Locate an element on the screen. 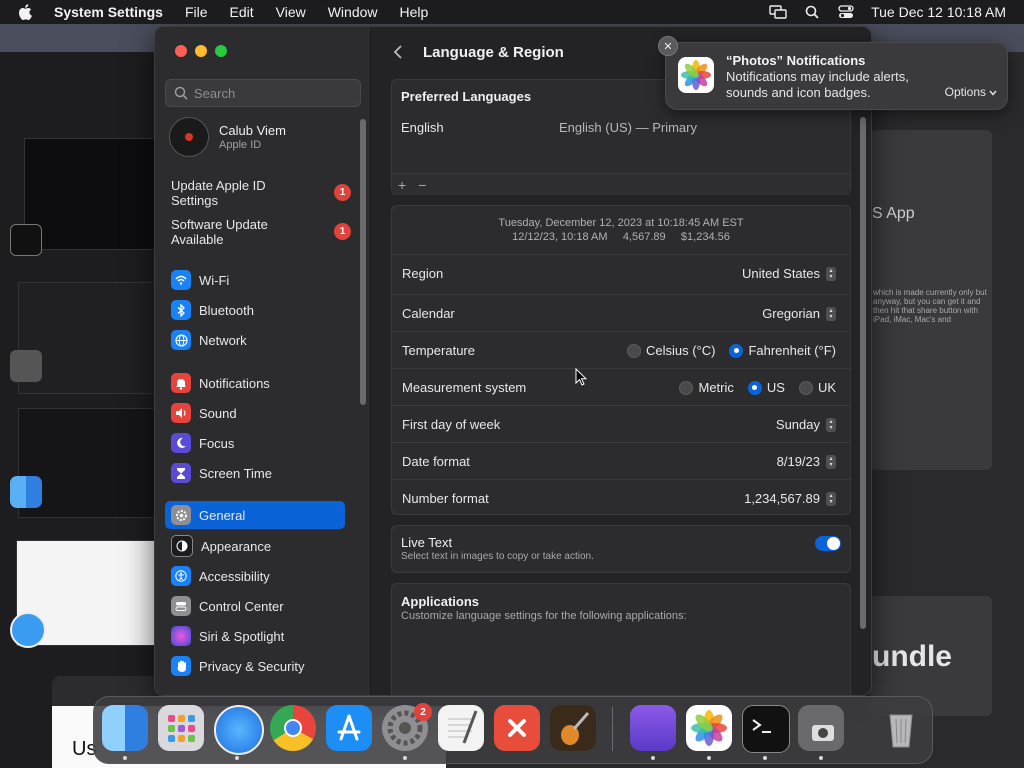  region-row: Region United States ▴ ▾ is located at coordinates (621, 273).